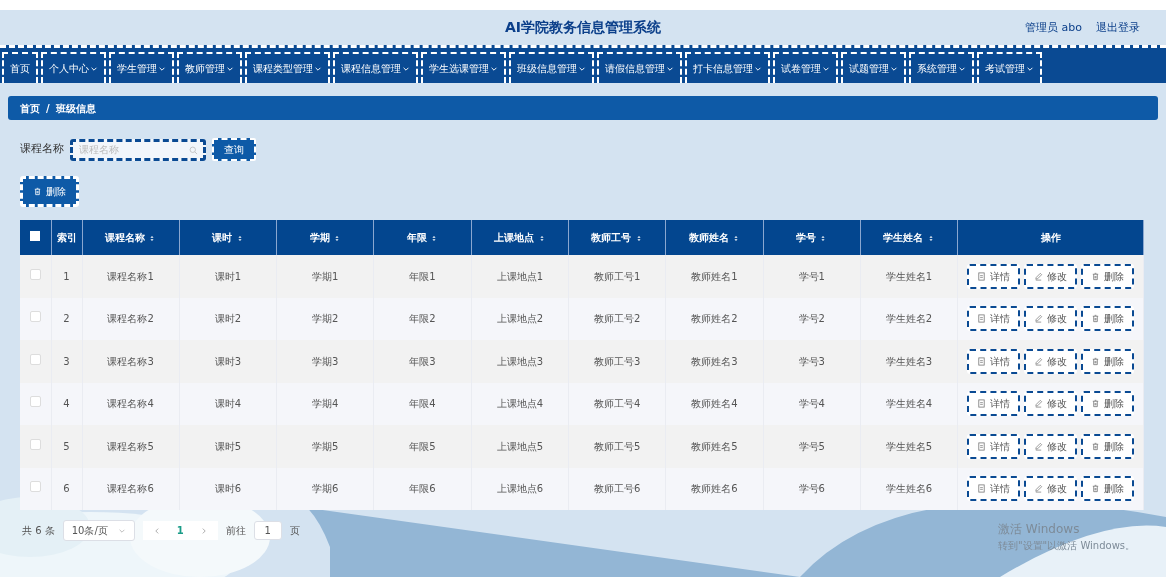 This screenshot has height=577, width=1166. What do you see at coordinates (519, 446) in the screenshot?
I see `table-cell: 上课地点5` at bounding box center [519, 446].